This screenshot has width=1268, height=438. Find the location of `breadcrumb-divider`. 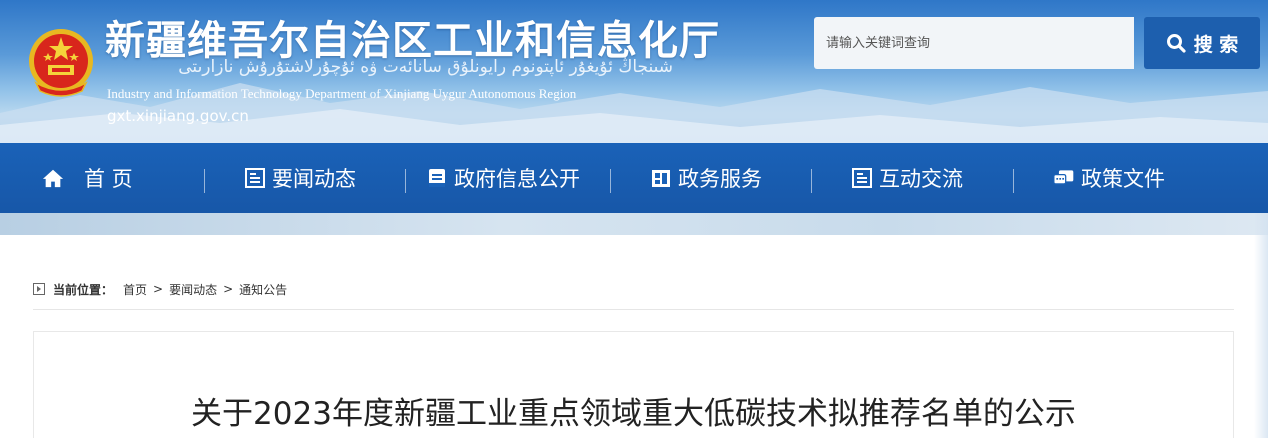

breadcrumb-divider is located at coordinates (633, 309).